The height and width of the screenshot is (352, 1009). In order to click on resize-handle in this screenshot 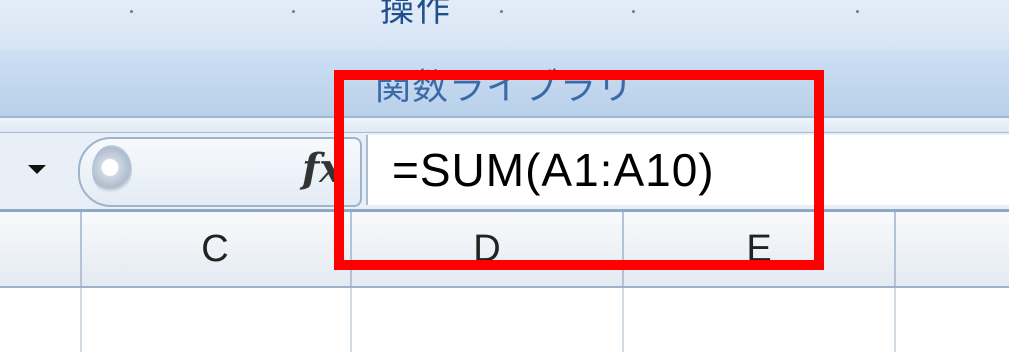, I will do `click(112, 170)`.